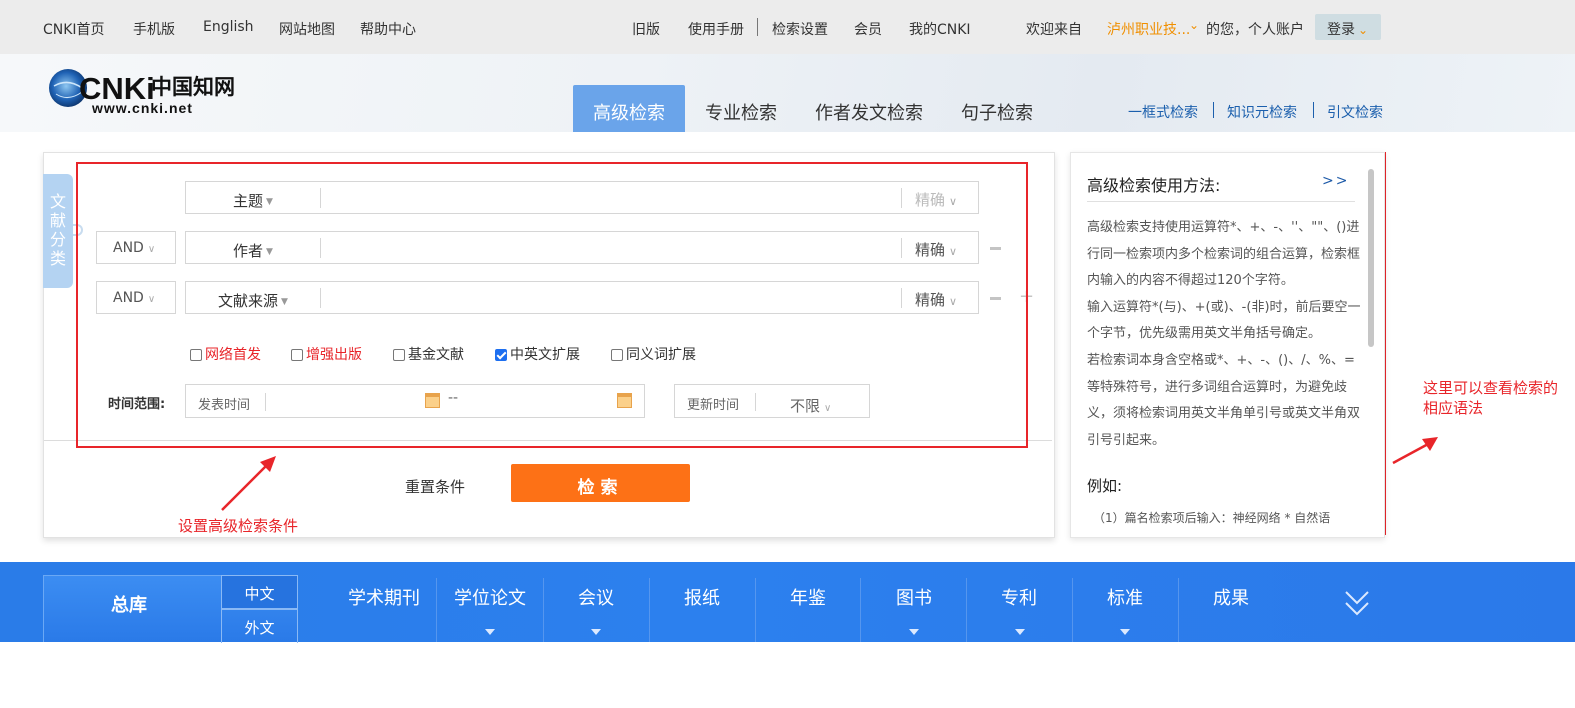  What do you see at coordinates (716, 29) in the screenshot?
I see `nav-manual: 使用手册` at bounding box center [716, 29].